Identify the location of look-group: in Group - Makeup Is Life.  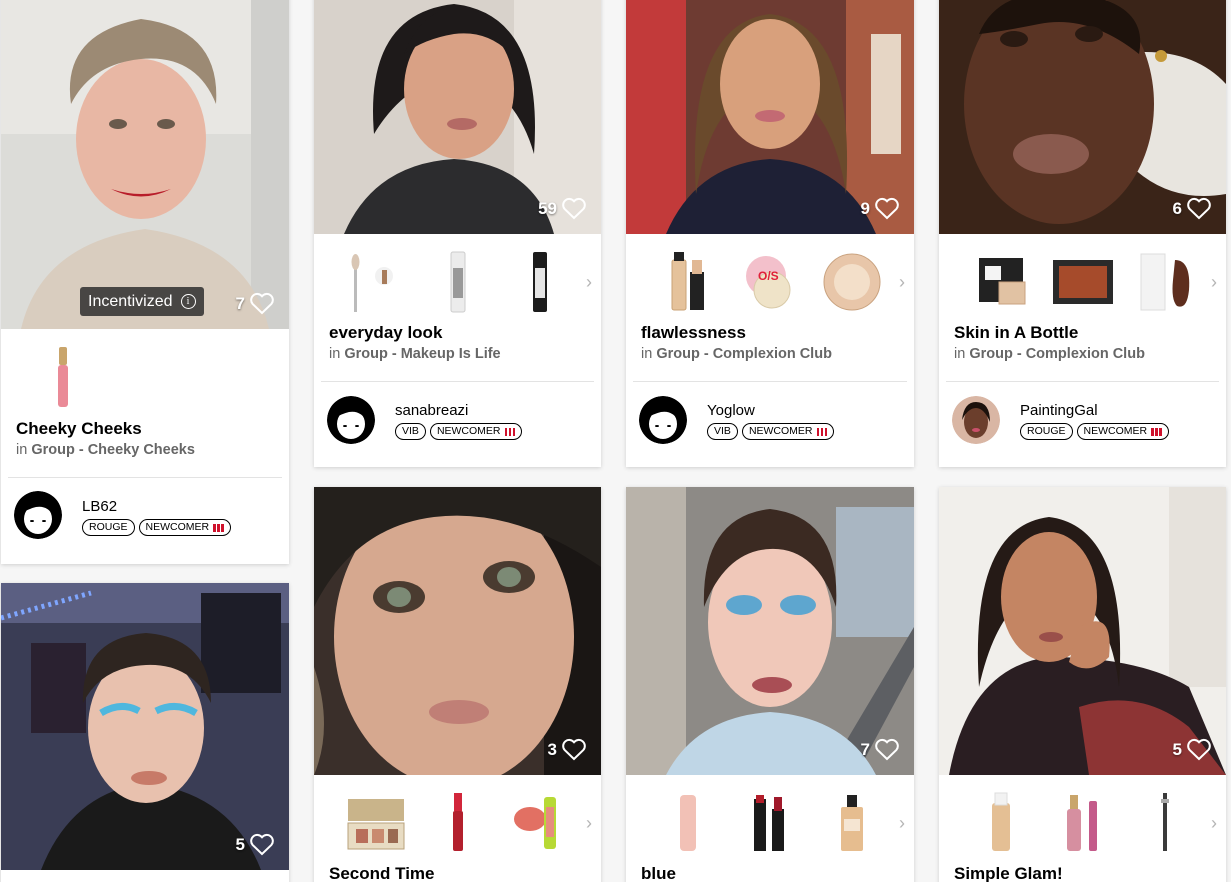
(415, 354).